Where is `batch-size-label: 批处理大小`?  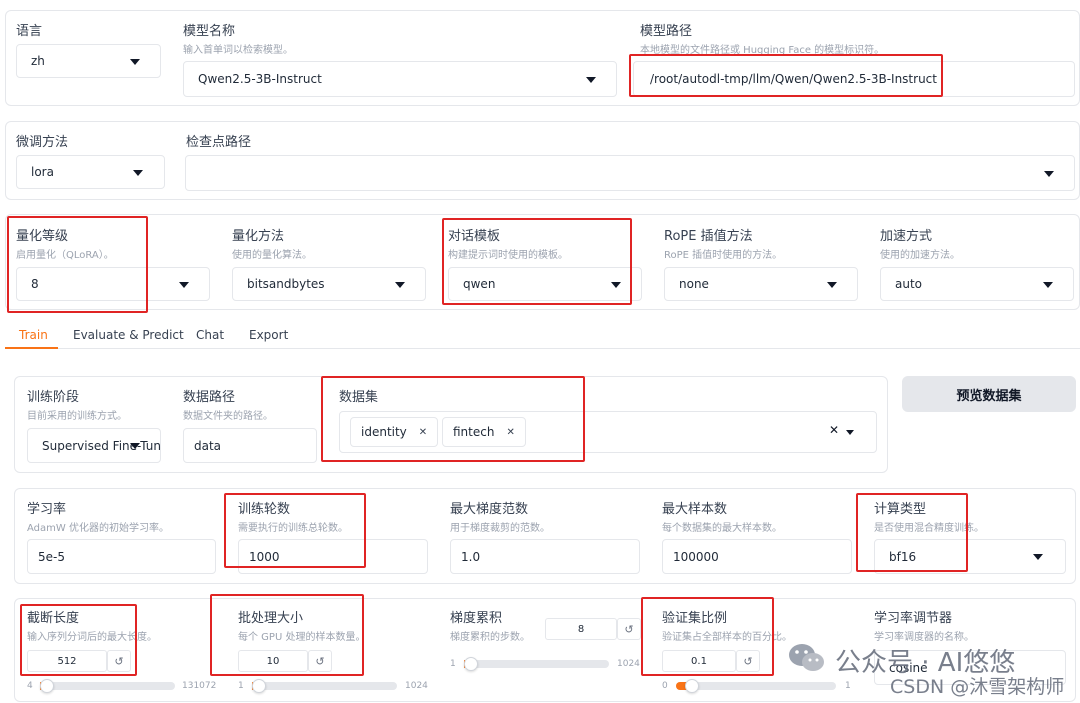 batch-size-label: 批处理大小 is located at coordinates (271, 618).